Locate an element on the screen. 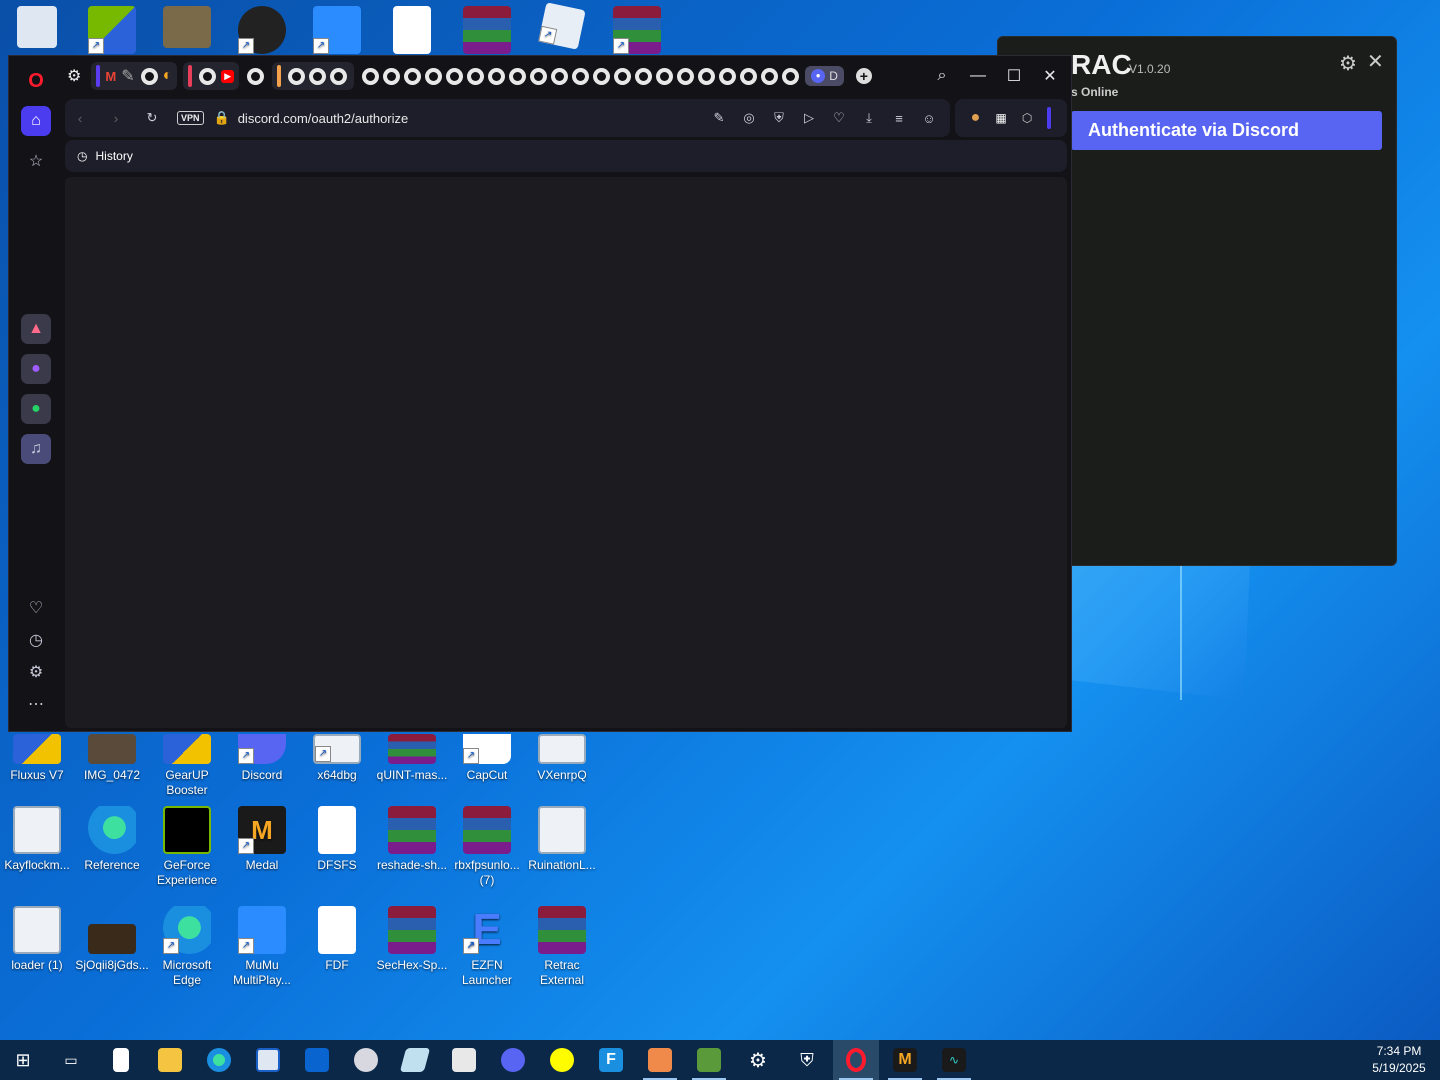  obs-icon is located at coordinates (262, 32).